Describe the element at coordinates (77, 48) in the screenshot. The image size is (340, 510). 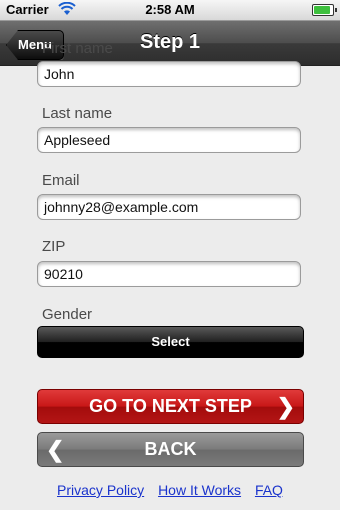
I see `first-name-label: First name` at that location.